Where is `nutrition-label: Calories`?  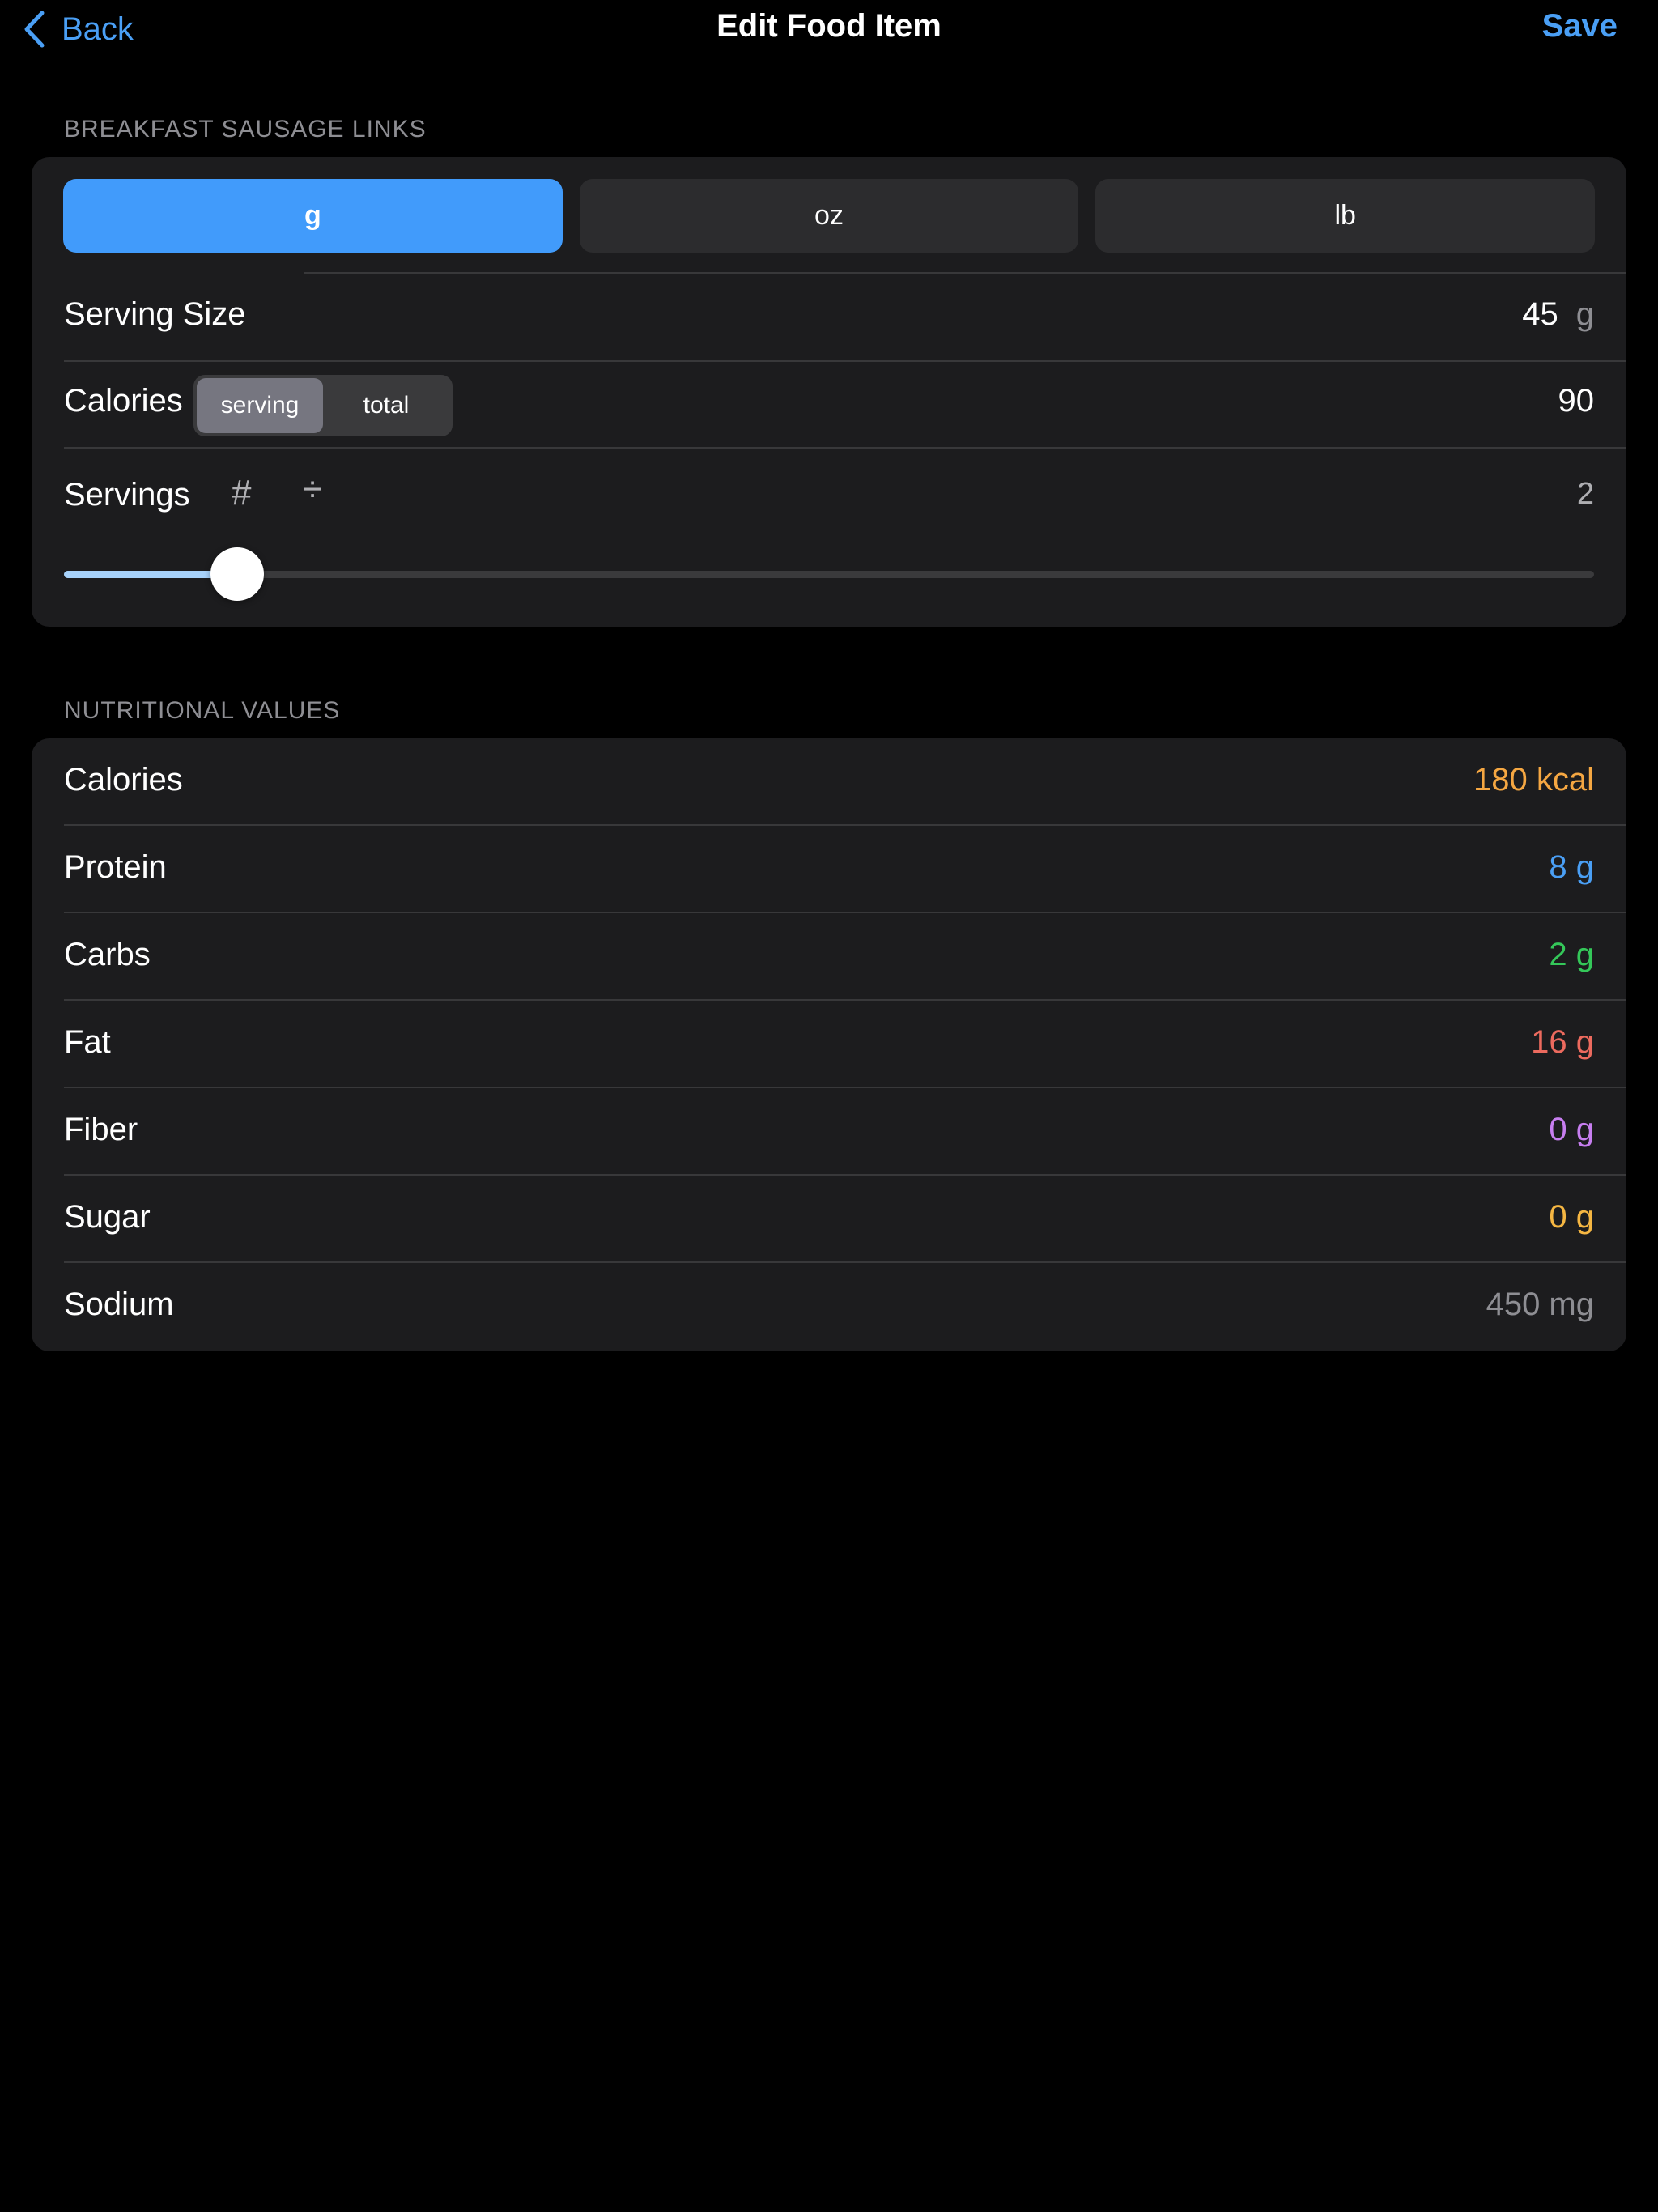 nutrition-label: Calories is located at coordinates (123, 780).